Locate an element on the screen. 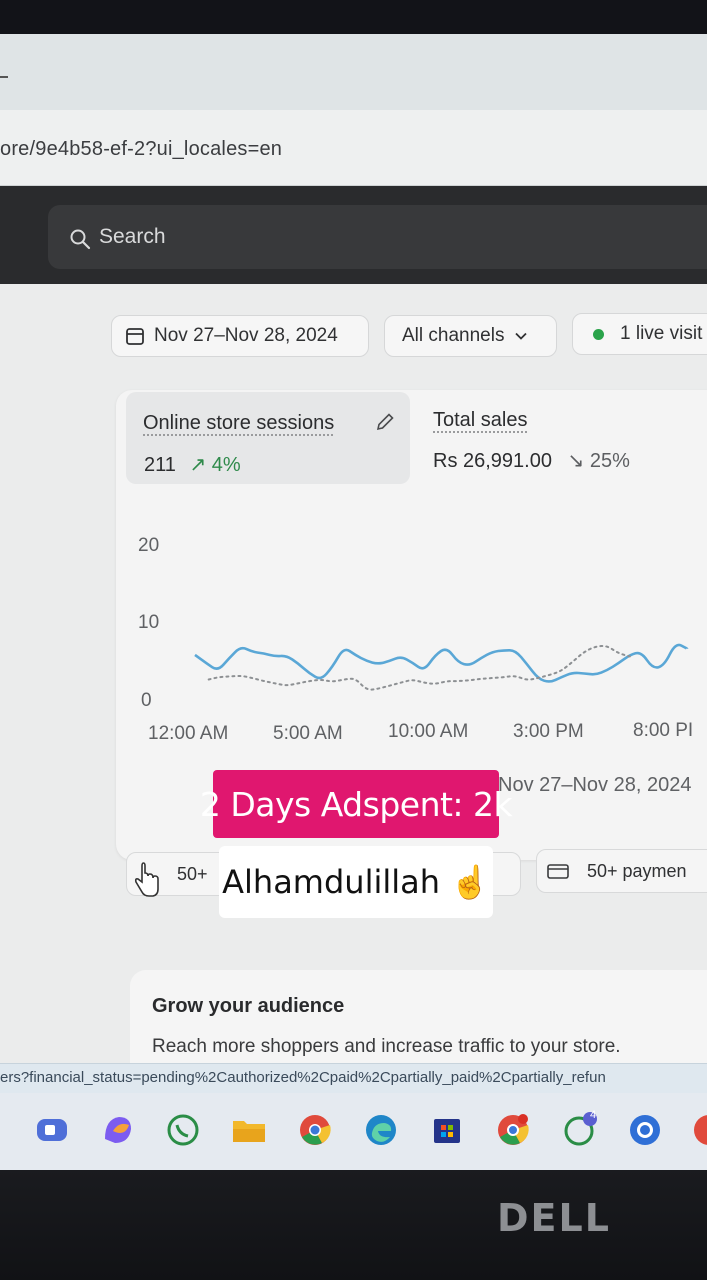 The height and width of the screenshot is (1280, 707). notification-badge-count: 4 is located at coordinates (593, 1115).